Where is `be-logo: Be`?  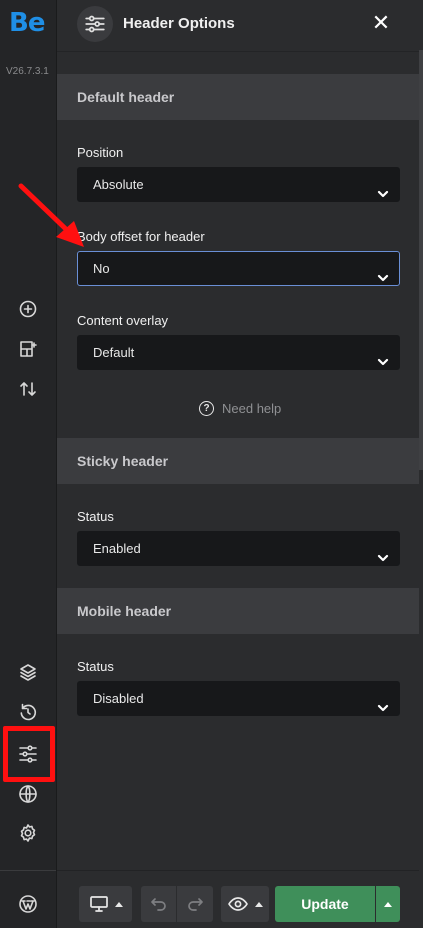
be-logo: Be is located at coordinates (27, 23).